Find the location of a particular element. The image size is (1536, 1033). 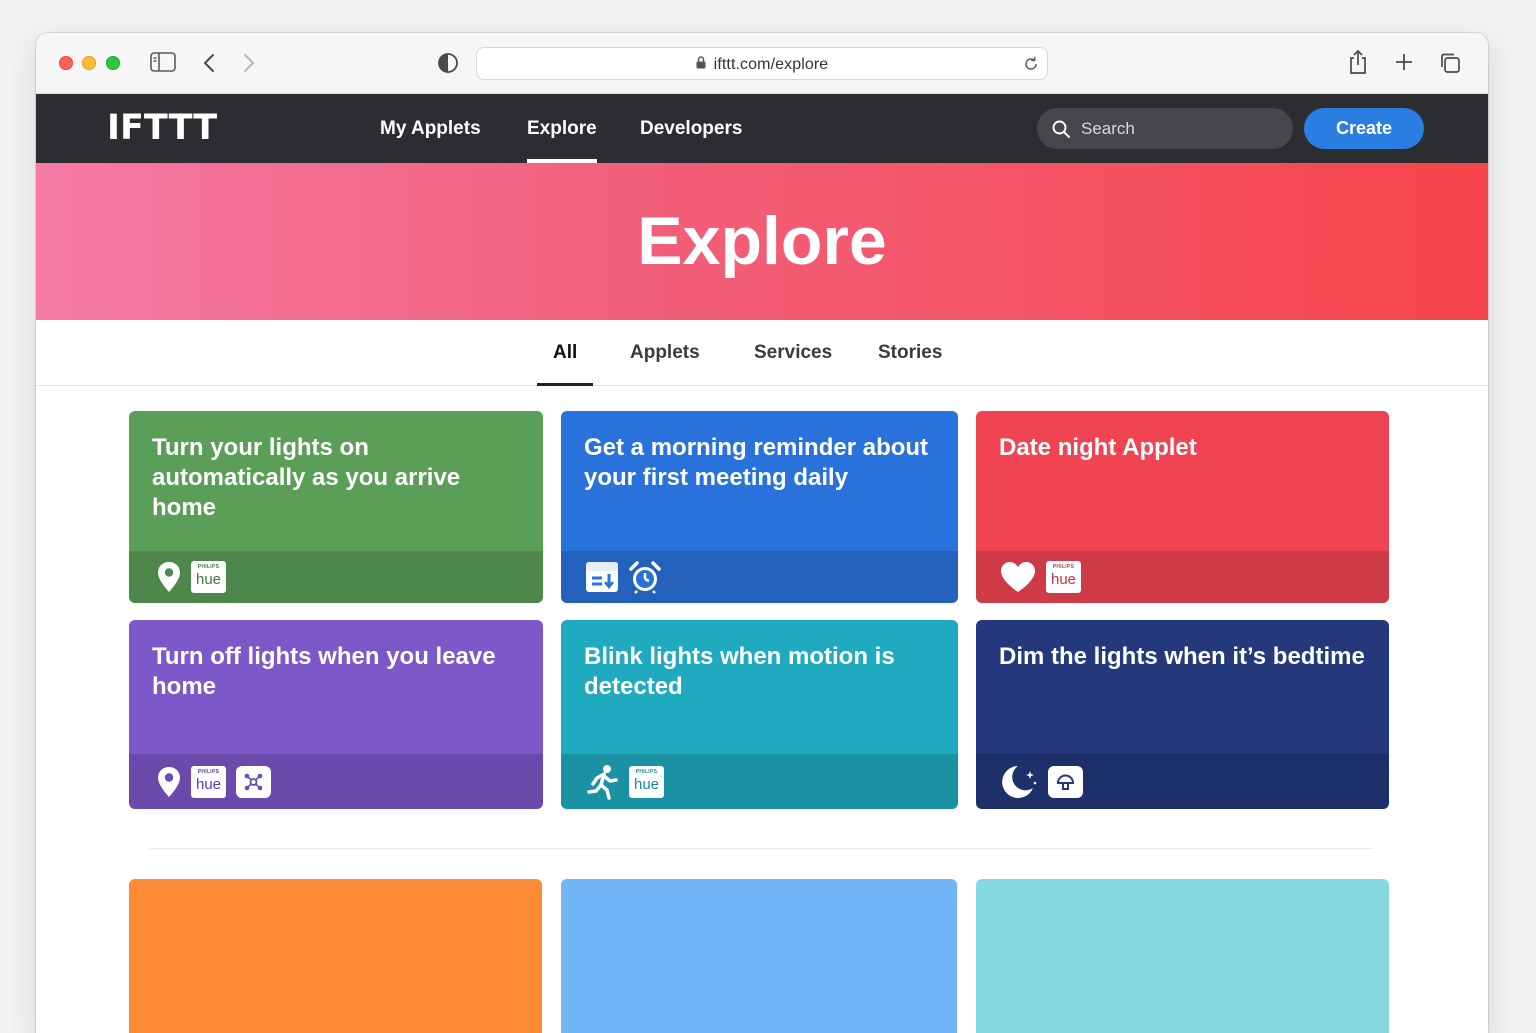

zoom-window-button is located at coordinates (113, 63).